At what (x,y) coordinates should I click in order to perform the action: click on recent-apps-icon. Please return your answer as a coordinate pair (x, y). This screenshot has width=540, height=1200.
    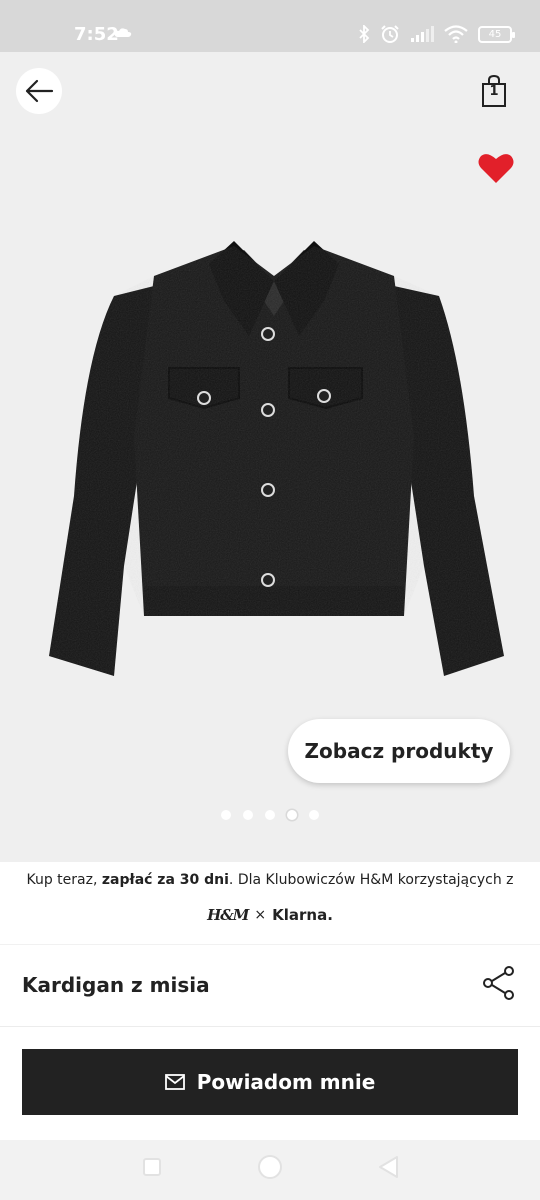
    Looking at the image, I should click on (152, 1167).